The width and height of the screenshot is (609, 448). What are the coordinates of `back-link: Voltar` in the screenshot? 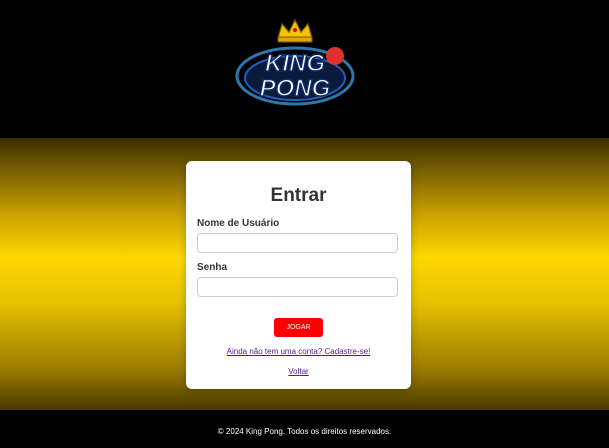 It's located at (298, 371).